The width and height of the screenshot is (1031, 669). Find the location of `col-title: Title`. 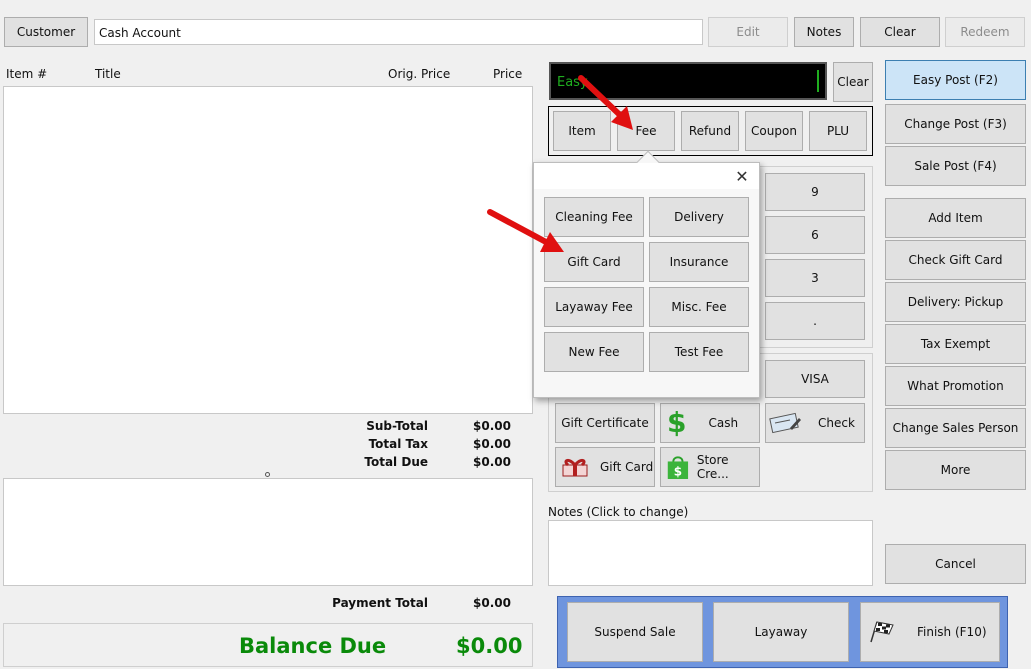

col-title: Title is located at coordinates (108, 74).